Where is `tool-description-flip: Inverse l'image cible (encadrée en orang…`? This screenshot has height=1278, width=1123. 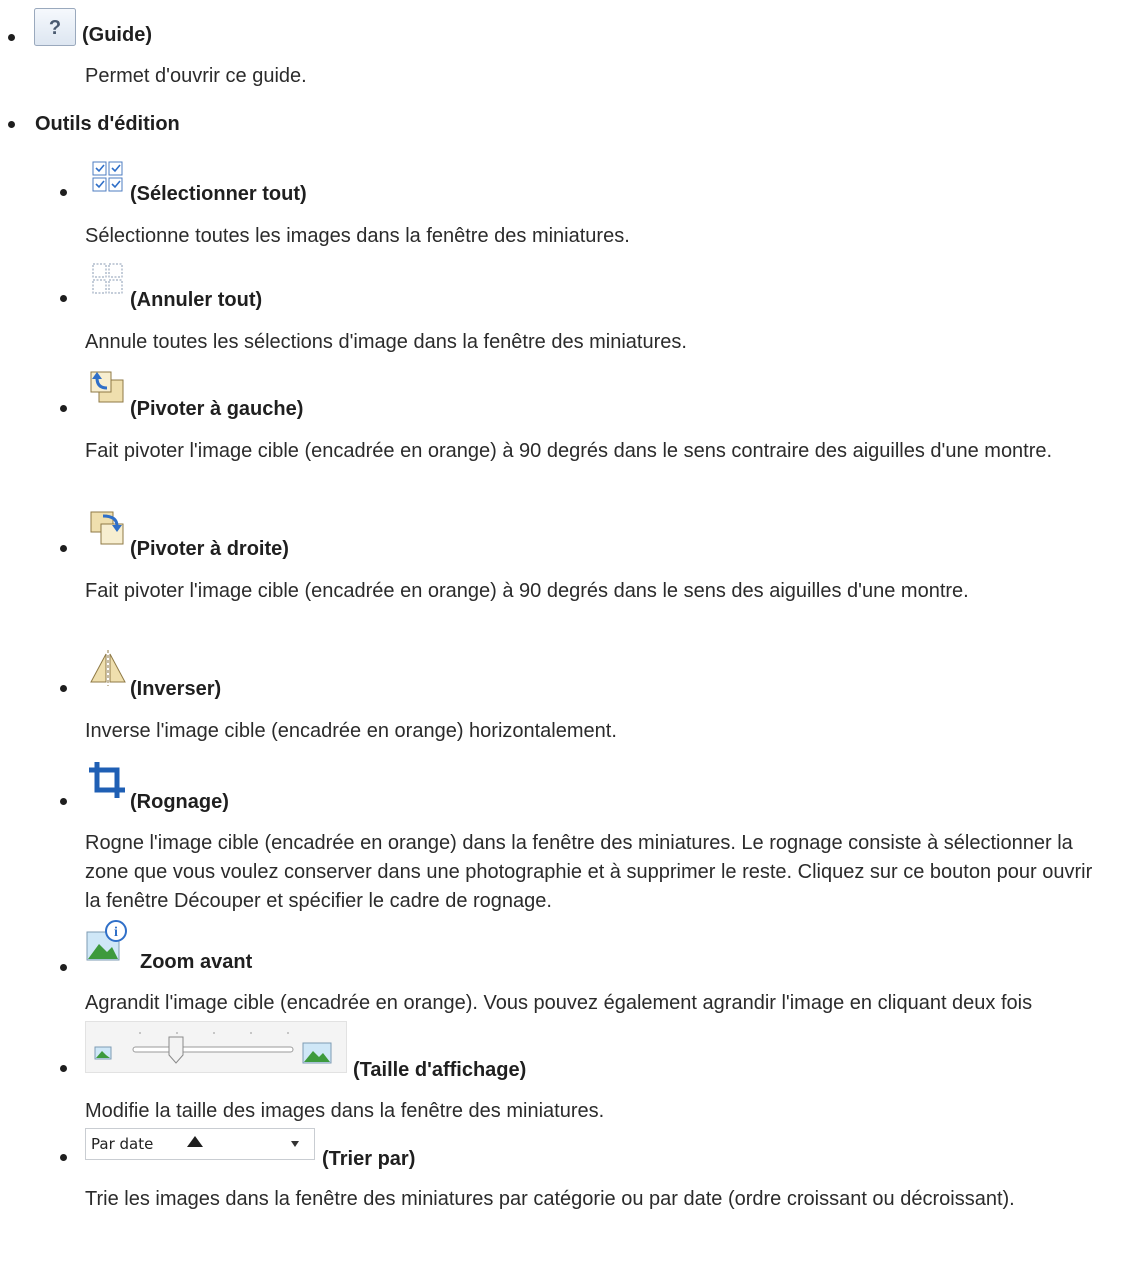 tool-description-flip: Inverse l'image cible (encadrée en orang… is located at coordinates (351, 731).